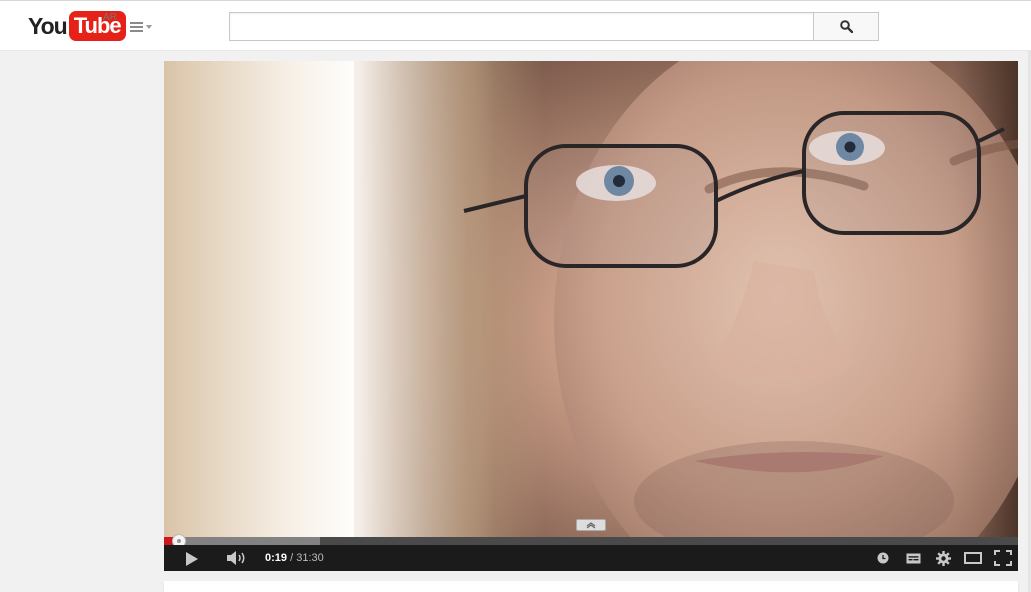 The image size is (1031, 592). I want to click on watch-later-icon, so click(883, 558).